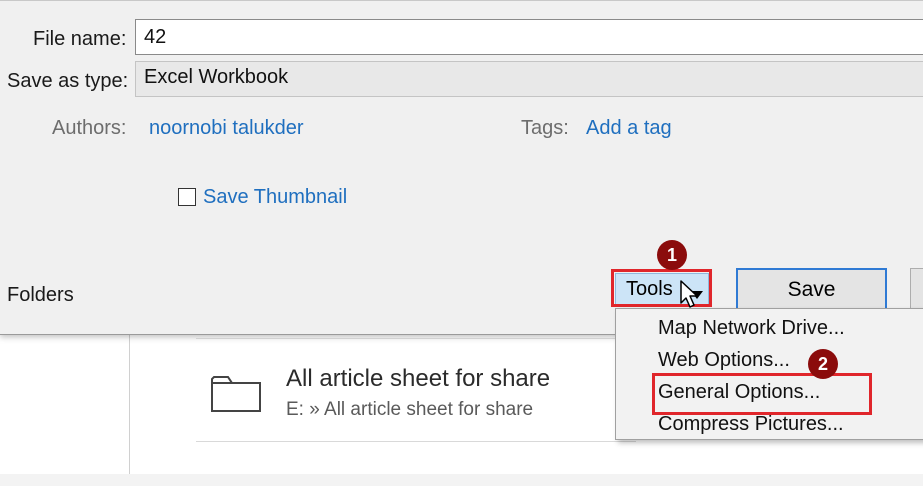 The image size is (923, 486). Describe the element at coordinates (529, 79) in the screenshot. I see `save-as-type-select: Excel Workbook` at that location.